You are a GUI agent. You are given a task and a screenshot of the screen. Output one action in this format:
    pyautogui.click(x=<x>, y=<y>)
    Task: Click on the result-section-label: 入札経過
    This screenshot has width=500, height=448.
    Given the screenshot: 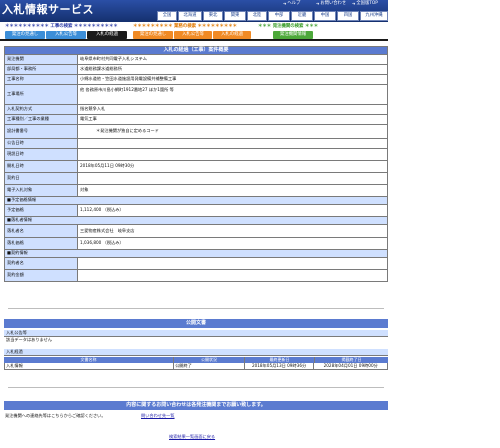 What is the action you would take?
    pyautogui.click(x=196, y=352)
    